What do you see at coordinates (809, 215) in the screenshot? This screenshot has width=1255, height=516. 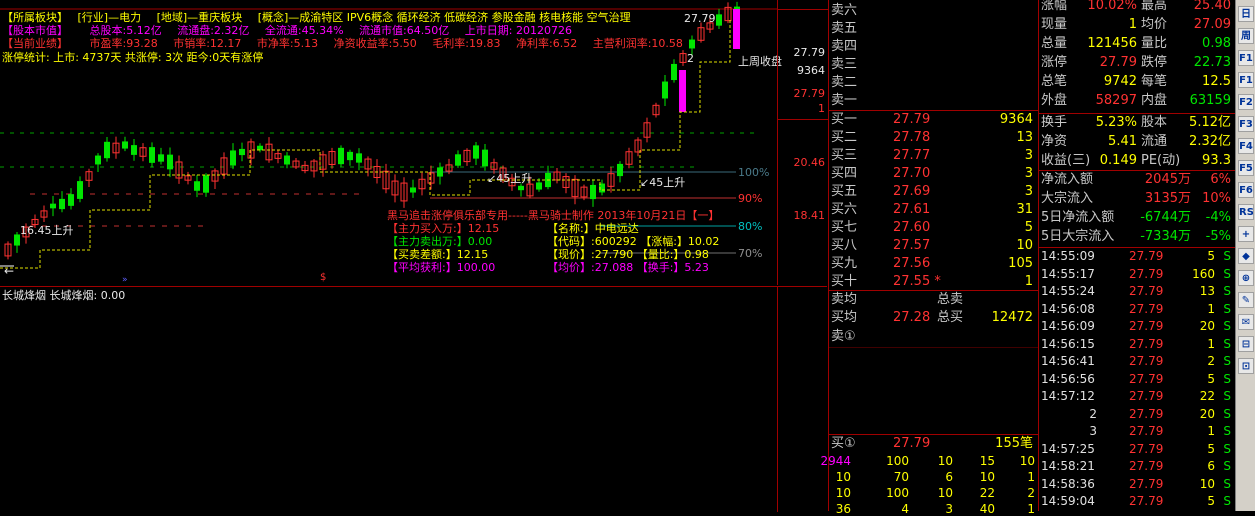 I see `axis-label: 18.41` at bounding box center [809, 215].